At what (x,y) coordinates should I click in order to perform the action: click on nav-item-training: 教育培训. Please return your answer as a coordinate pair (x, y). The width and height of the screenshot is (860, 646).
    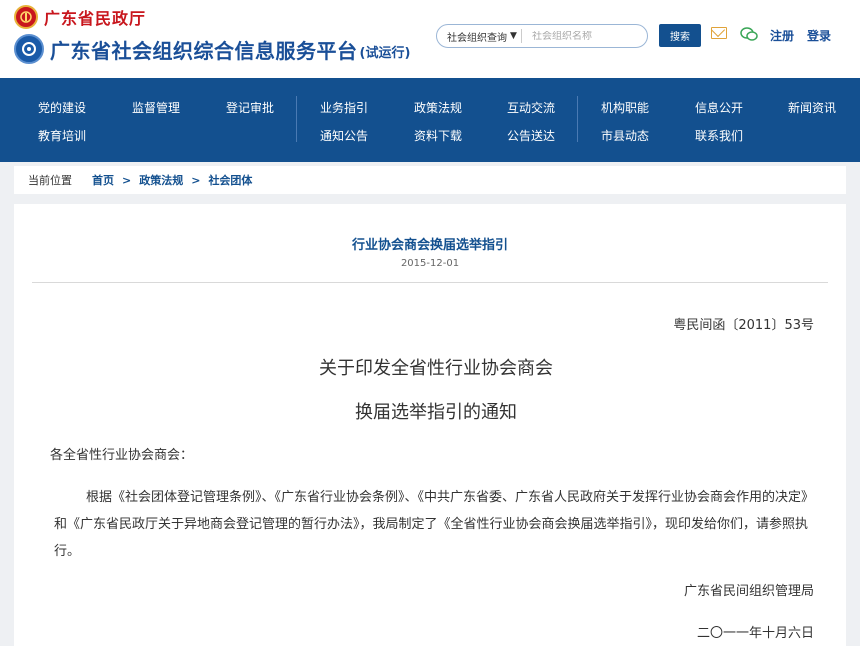
    Looking at the image, I should click on (62, 135).